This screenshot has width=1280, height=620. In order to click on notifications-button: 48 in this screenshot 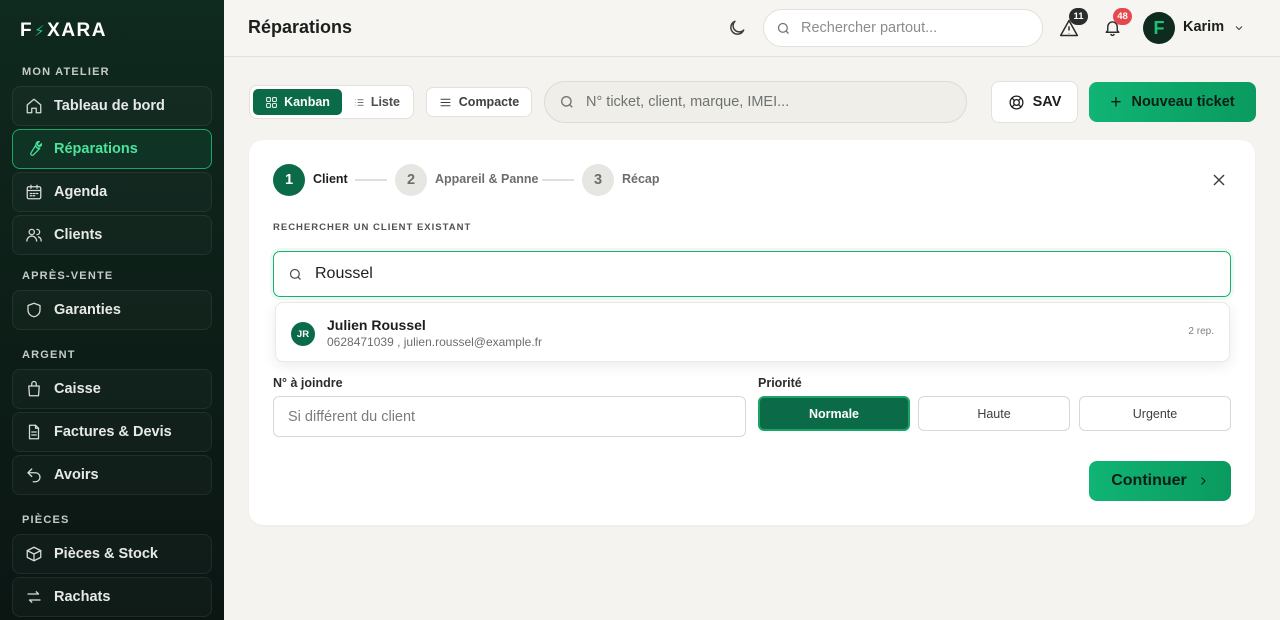, I will do `click(1117, 24)`.